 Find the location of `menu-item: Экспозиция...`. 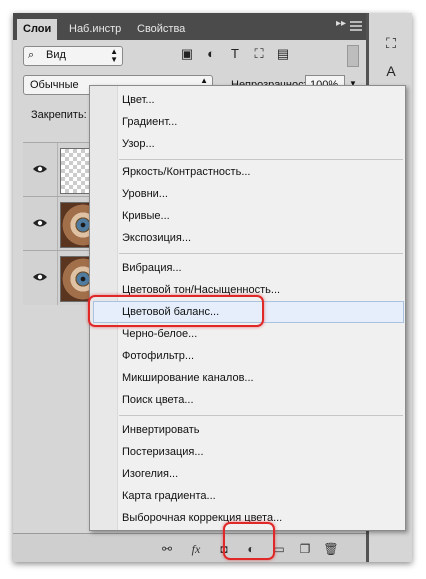

menu-item: Экспозиция... is located at coordinates (156, 238).